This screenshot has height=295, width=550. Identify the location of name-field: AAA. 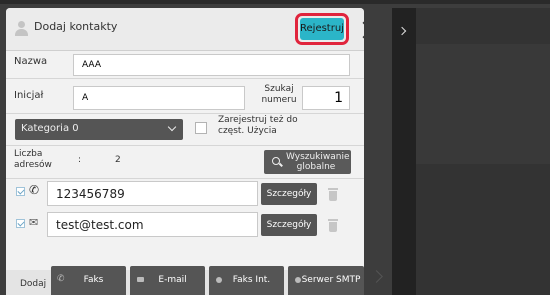
(211, 65).